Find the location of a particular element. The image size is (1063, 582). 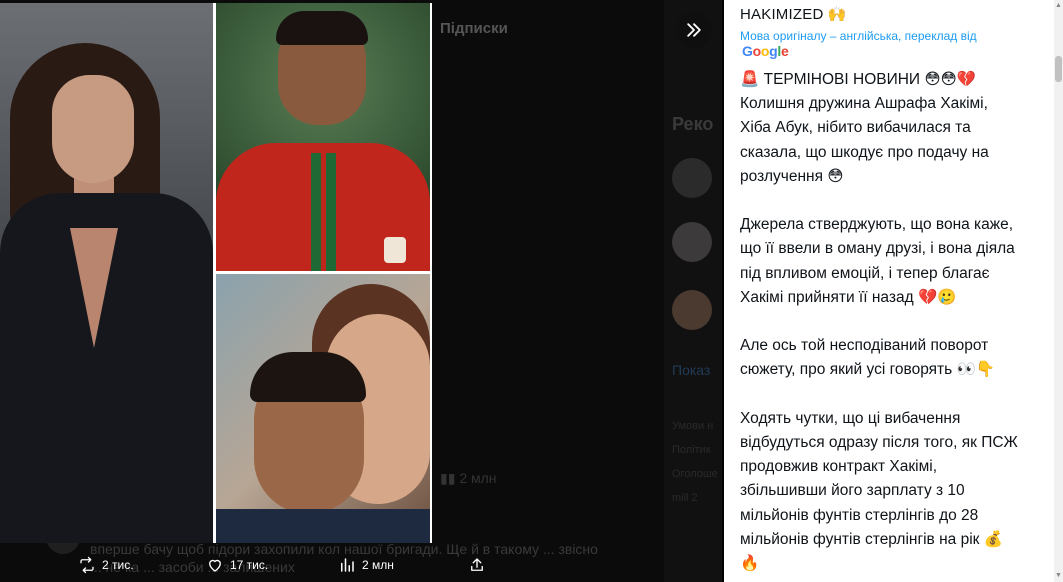

bg-views-stat: ▮▮ 2 млн is located at coordinates (468, 478).